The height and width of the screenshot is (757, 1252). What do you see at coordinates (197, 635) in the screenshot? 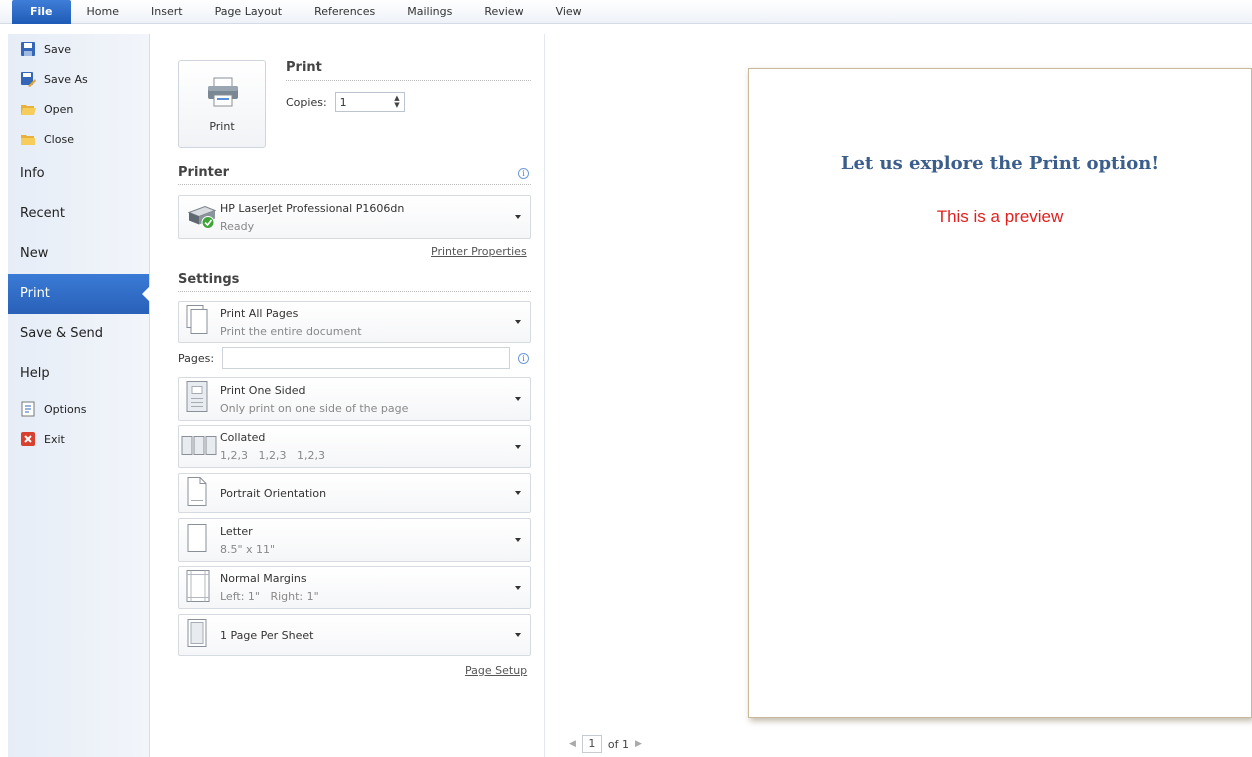
I see `one-page-per-sheet-icon` at bounding box center [197, 635].